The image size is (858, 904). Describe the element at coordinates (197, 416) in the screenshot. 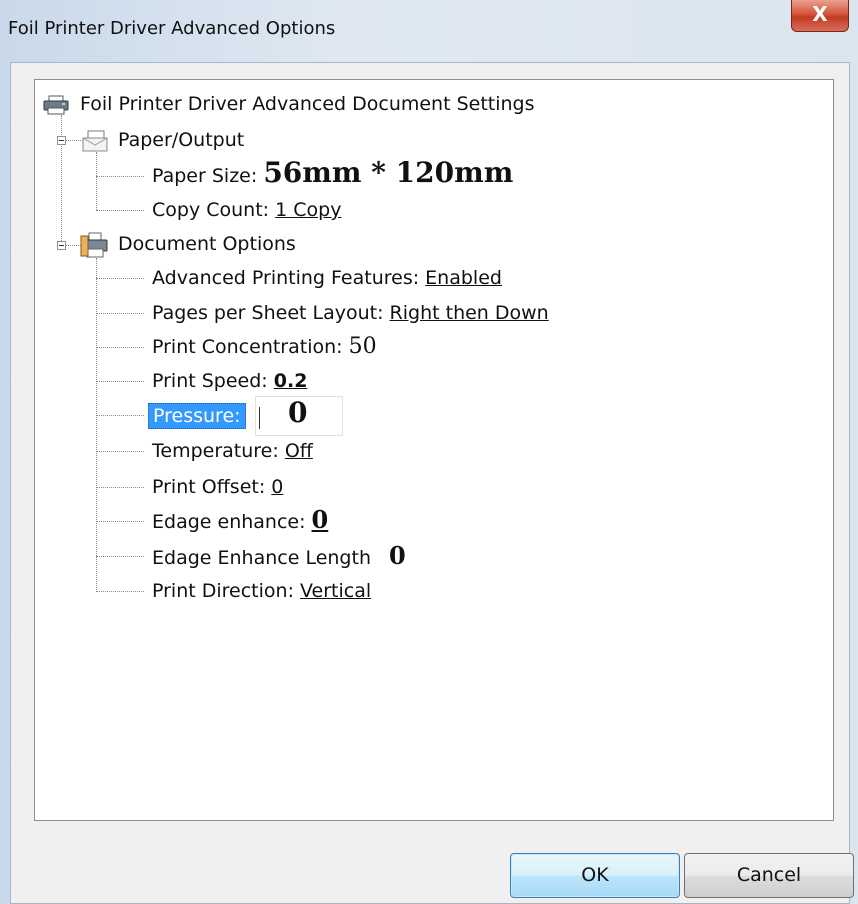

I see `pressure-label: Pressure:` at that location.